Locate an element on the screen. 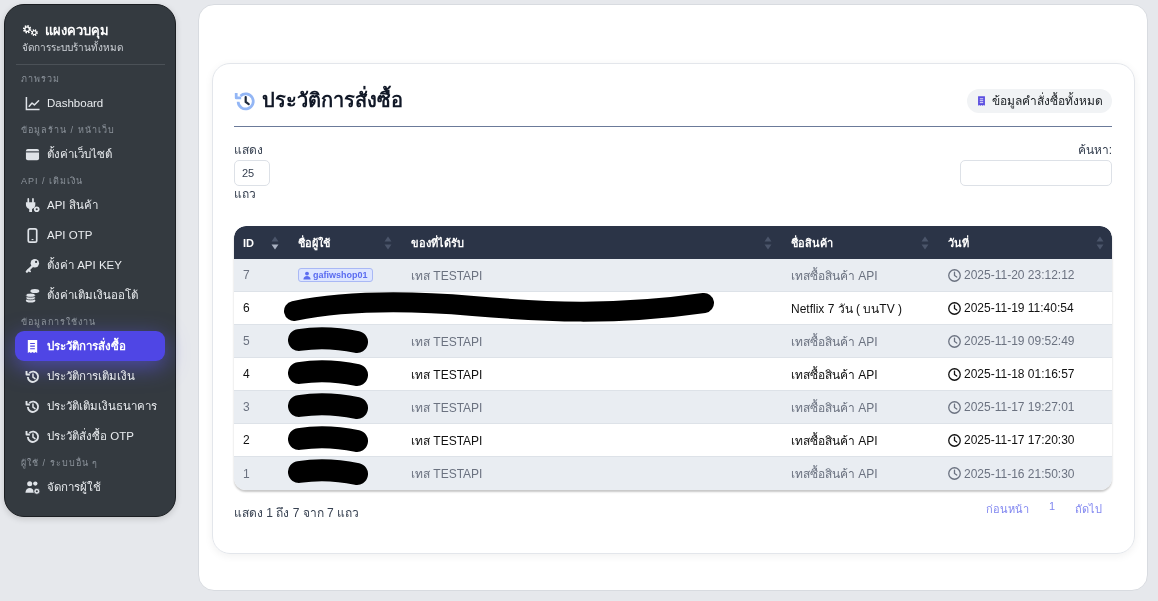 The image size is (1158, 601). search-field is located at coordinates (1036, 173).